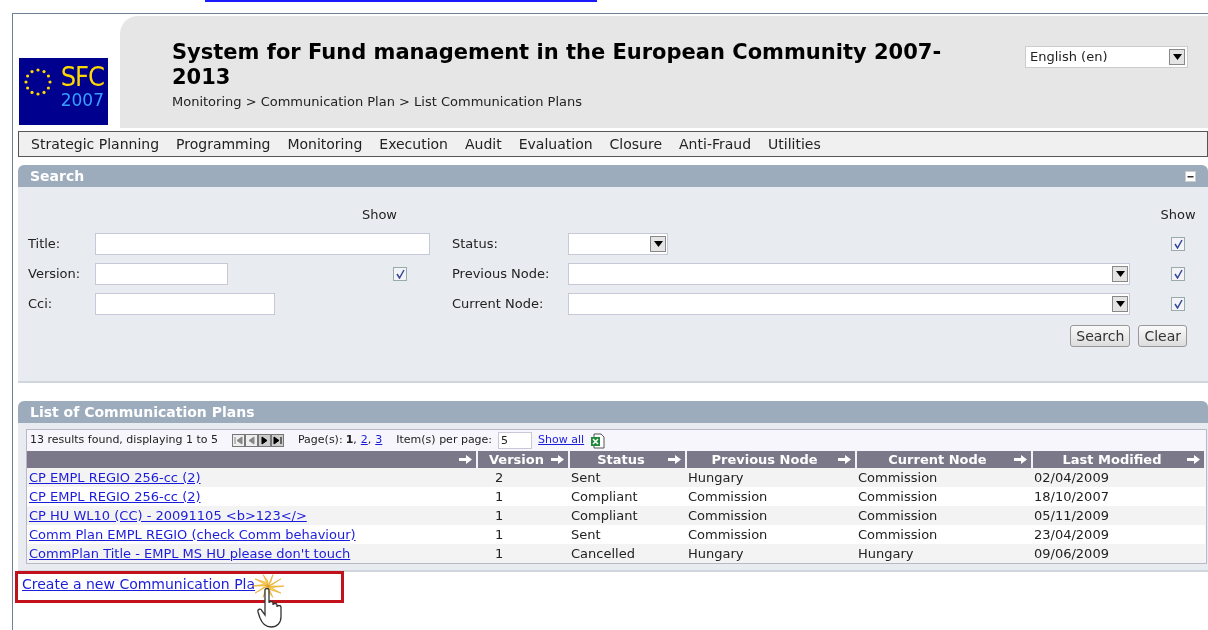  Describe the element at coordinates (38, 82) in the screenshot. I see `star-ring-icon` at that location.